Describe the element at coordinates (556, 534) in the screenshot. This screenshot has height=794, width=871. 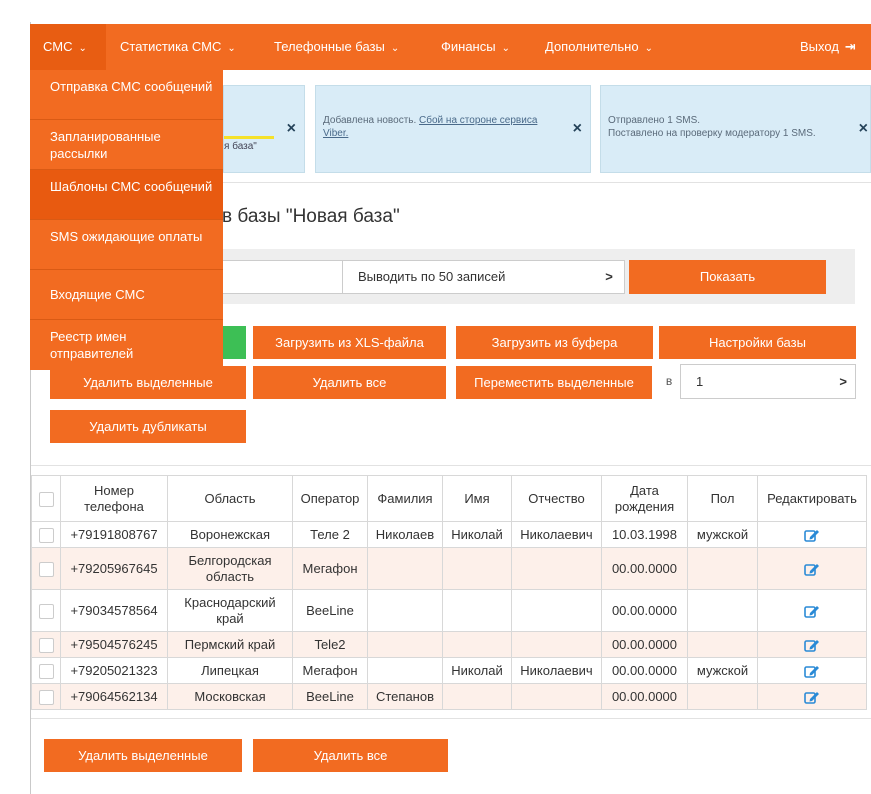
I see `table-cell: Николаевич` at that location.